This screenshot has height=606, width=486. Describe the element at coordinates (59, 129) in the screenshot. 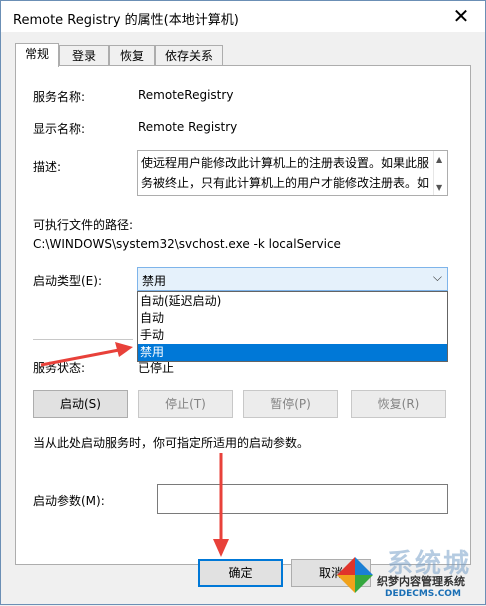

I see `display-name-label: 显示名称:` at that location.